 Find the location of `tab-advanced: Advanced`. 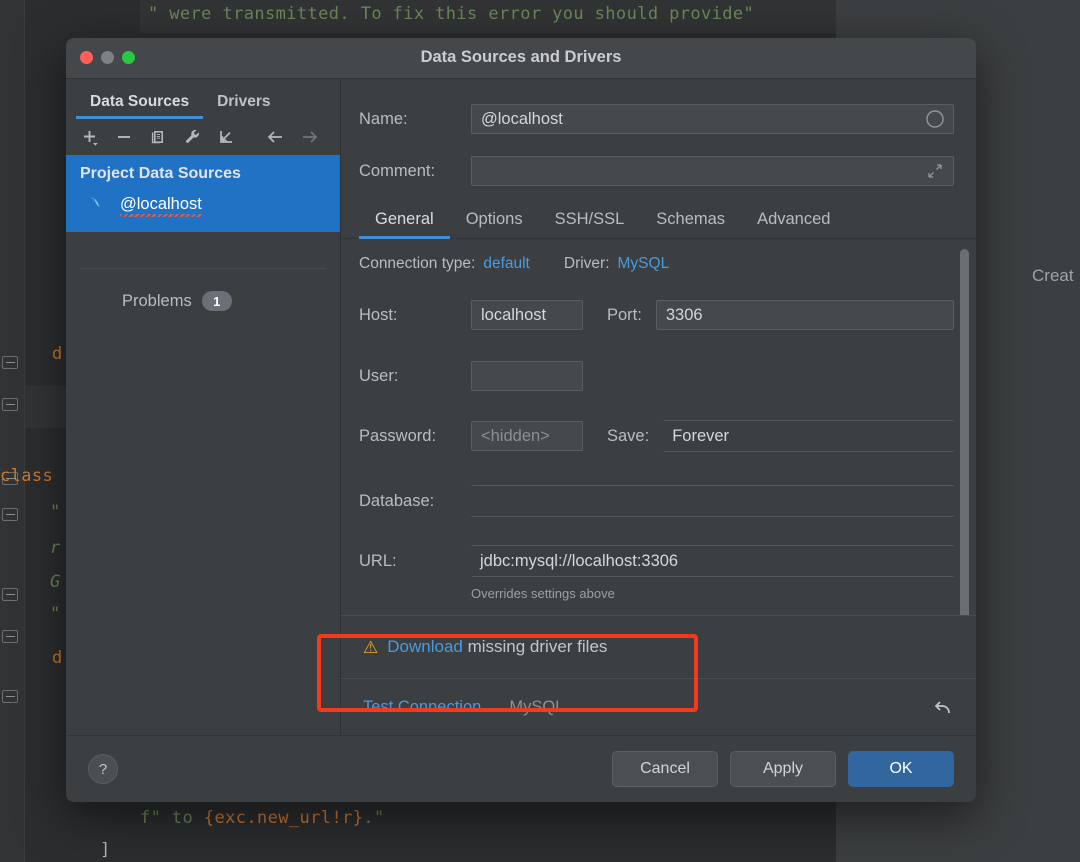

tab-advanced: Advanced is located at coordinates (793, 224).